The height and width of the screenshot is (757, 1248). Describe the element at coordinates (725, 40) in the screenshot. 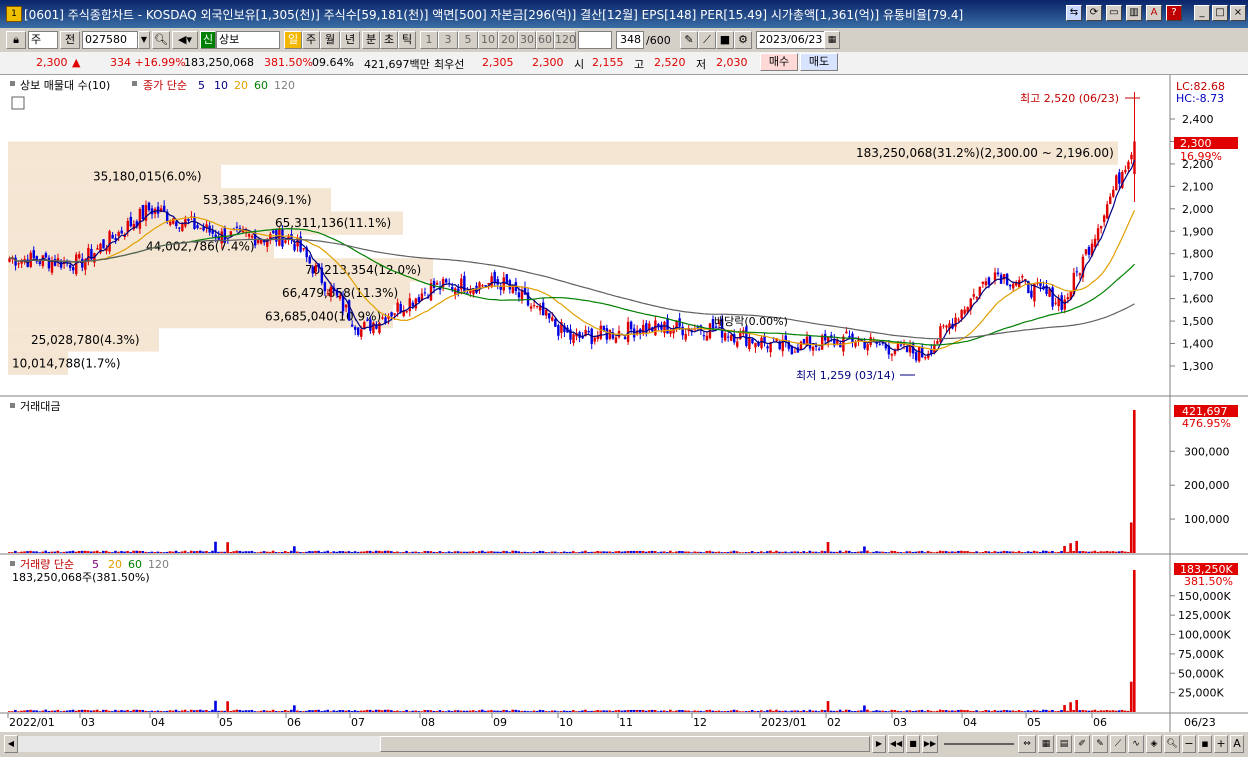

I see `save-icon: ■` at that location.